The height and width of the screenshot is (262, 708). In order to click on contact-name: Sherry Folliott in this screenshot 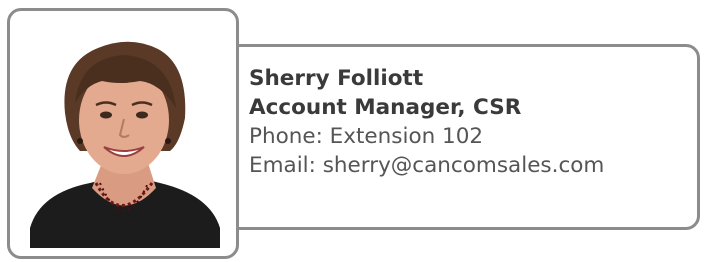, I will do `click(336, 78)`.